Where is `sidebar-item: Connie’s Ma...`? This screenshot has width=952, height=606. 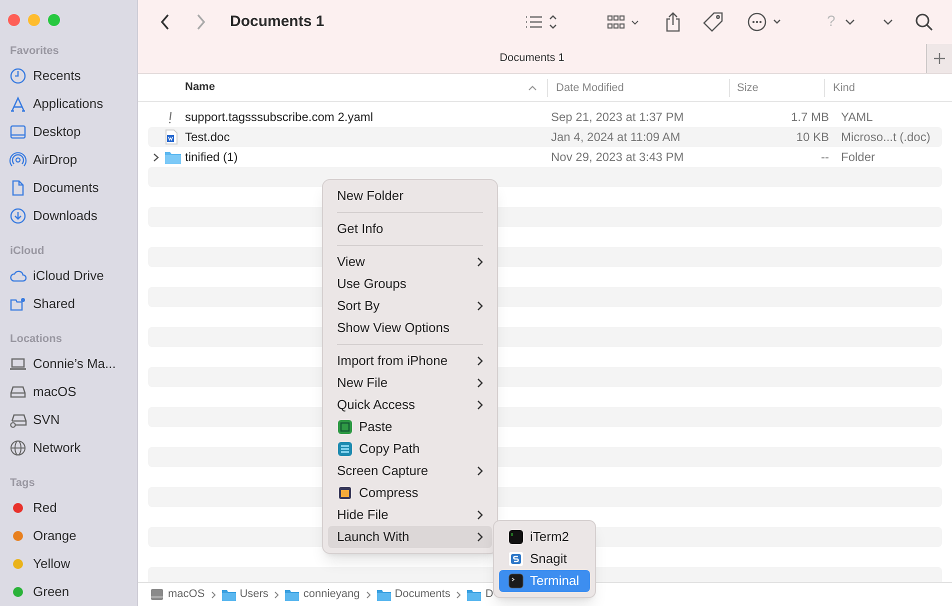
sidebar-item: Connie’s Ma... is located at coordinates (74, 364).